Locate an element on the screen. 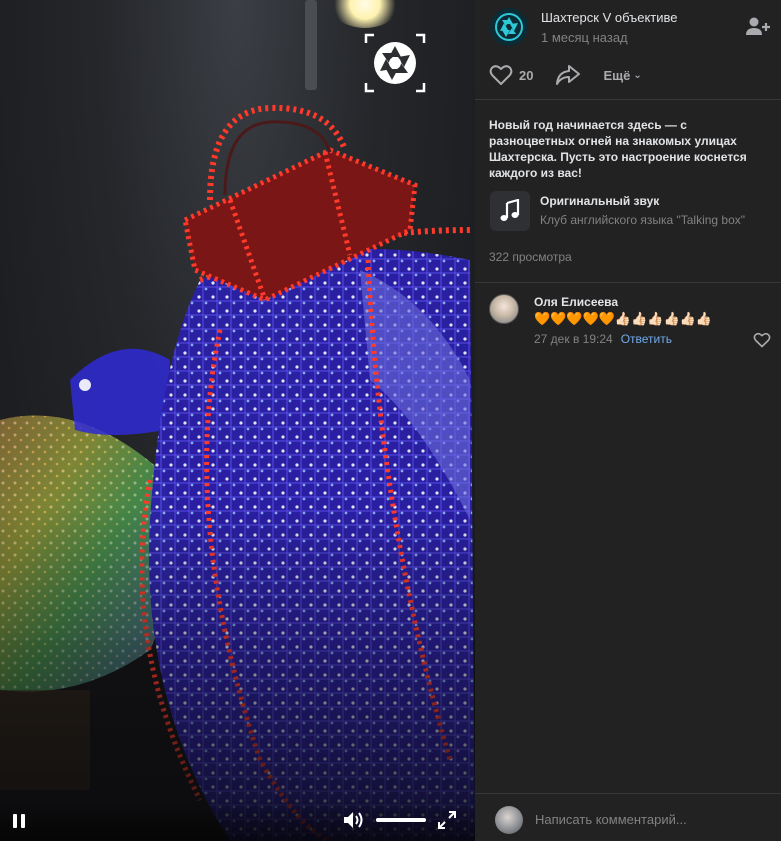 This screenshot has width=781, height=841. reply-button: Ответить is located at coordinates (646, 339).